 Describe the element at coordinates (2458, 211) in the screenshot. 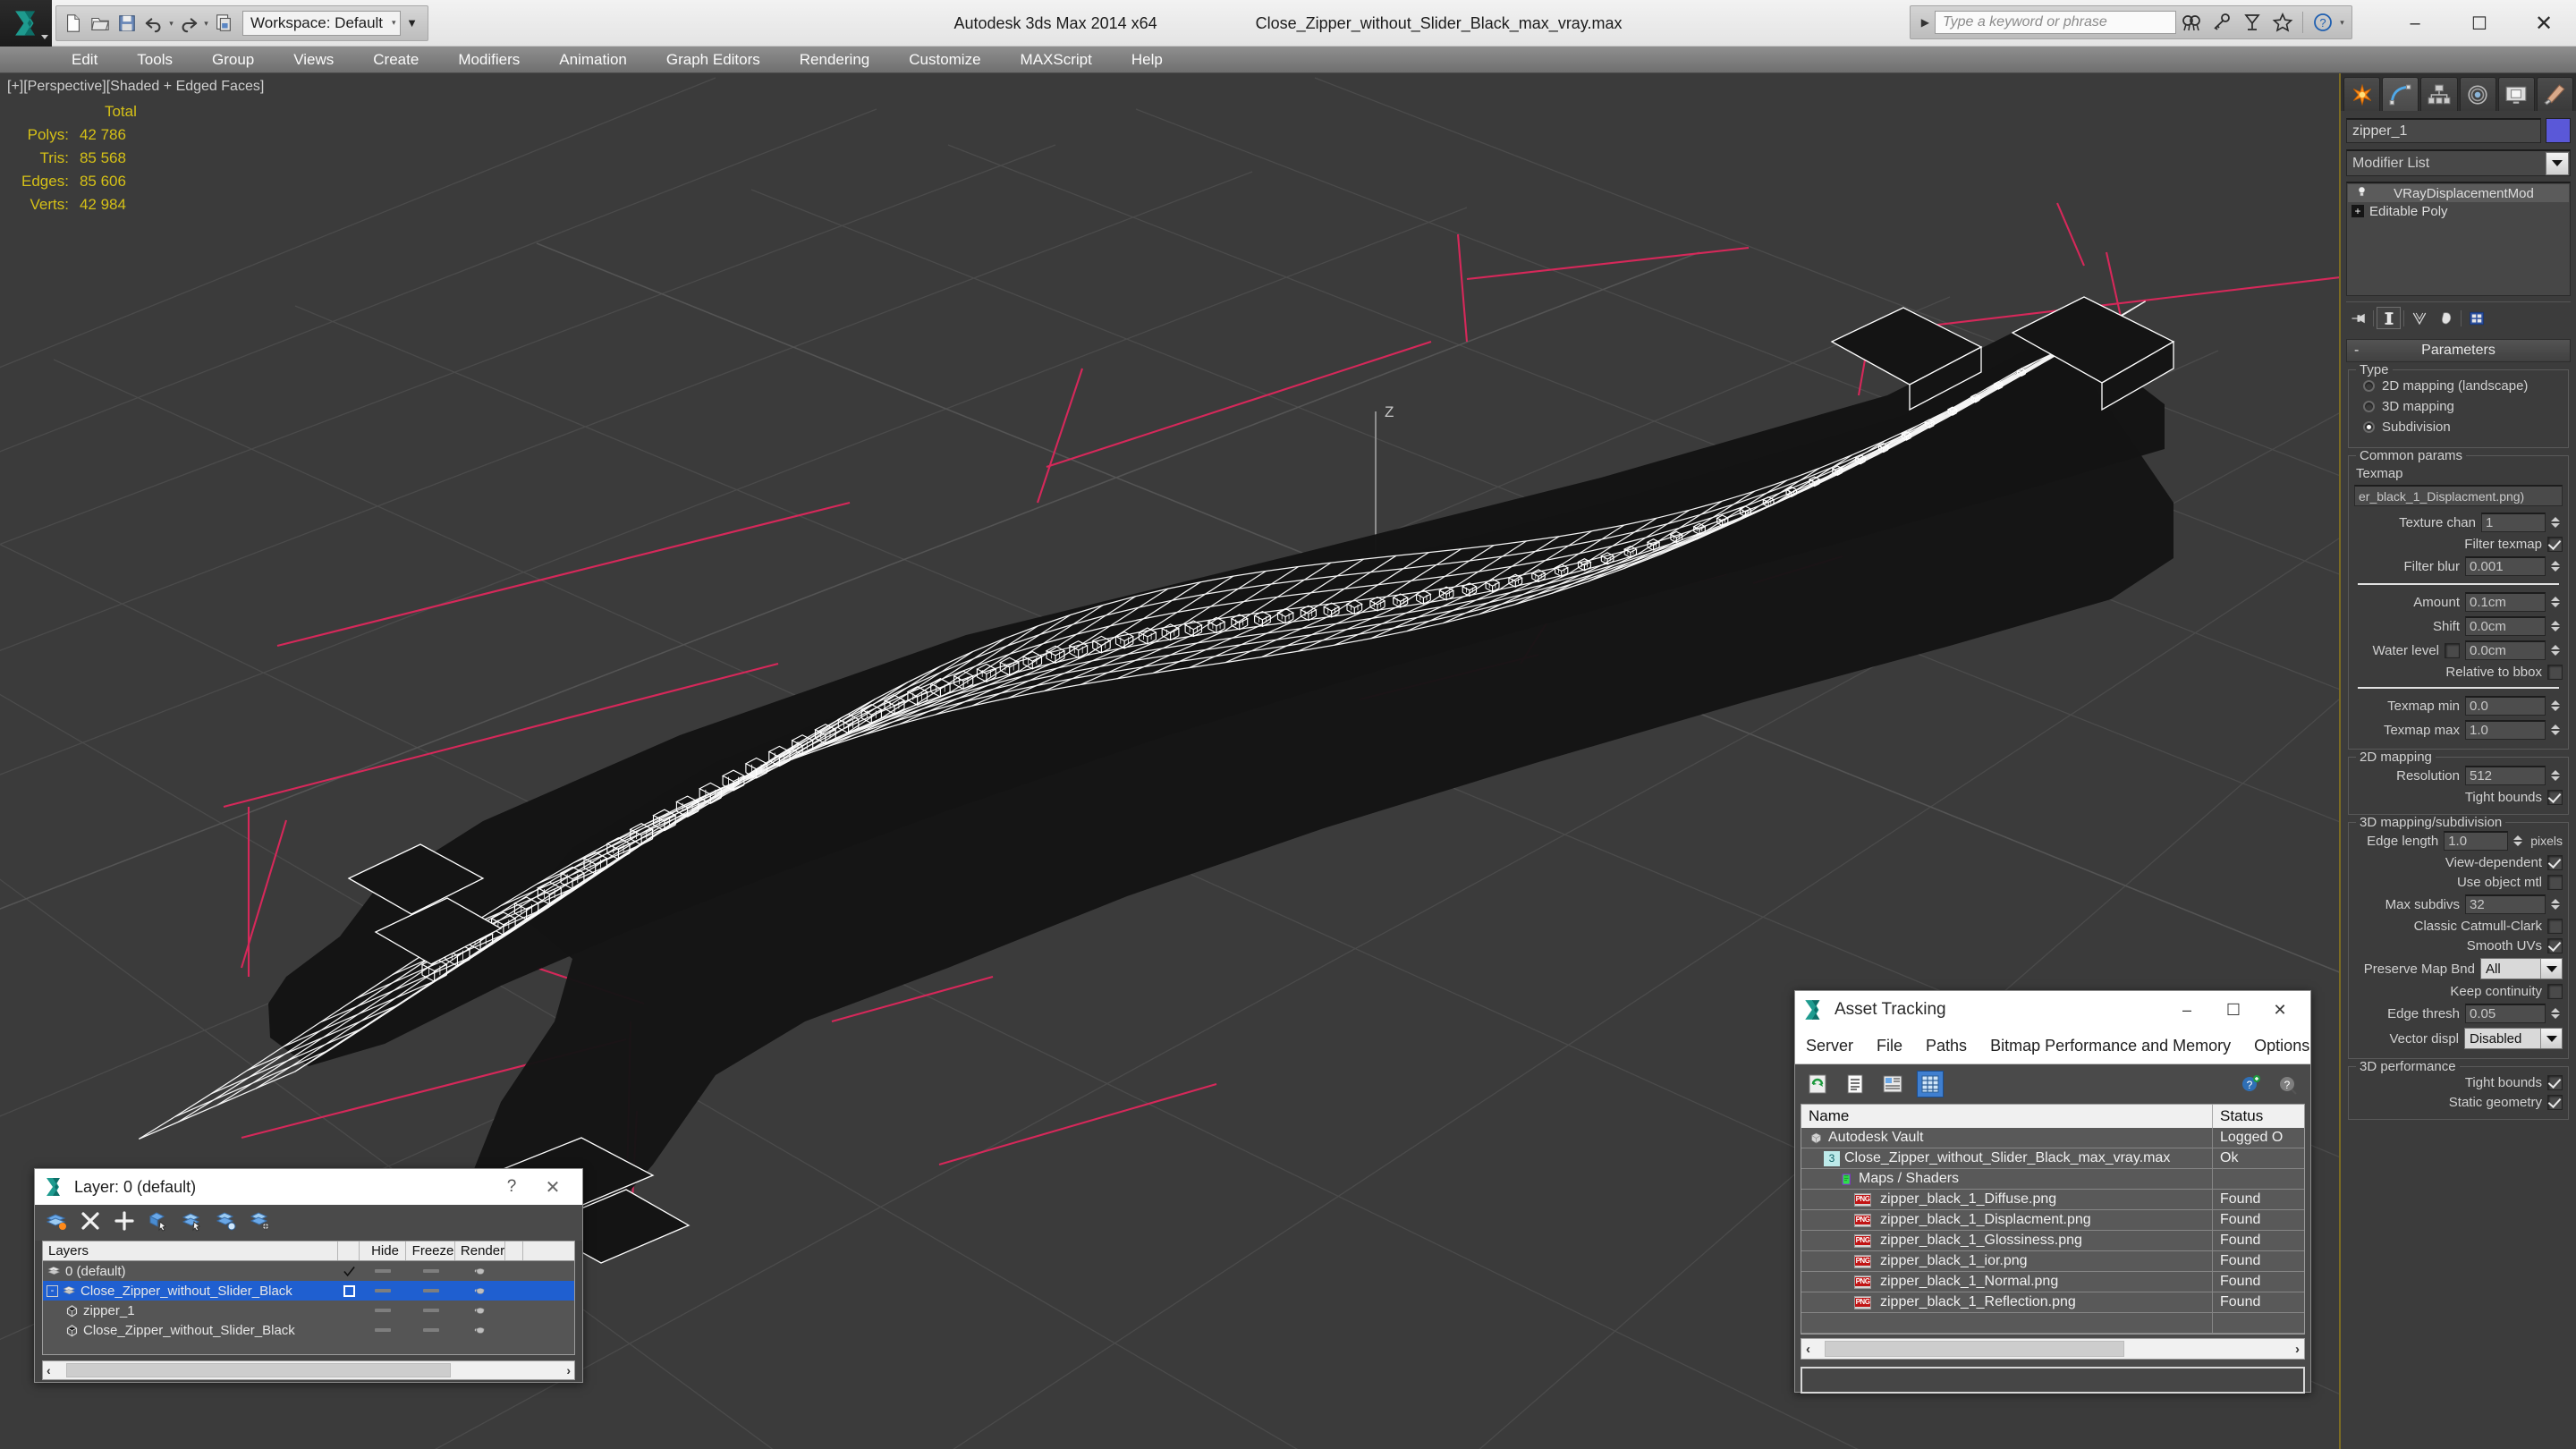

I see `modifier-stack-item-editablepoly: + Editable Poly` at that location.